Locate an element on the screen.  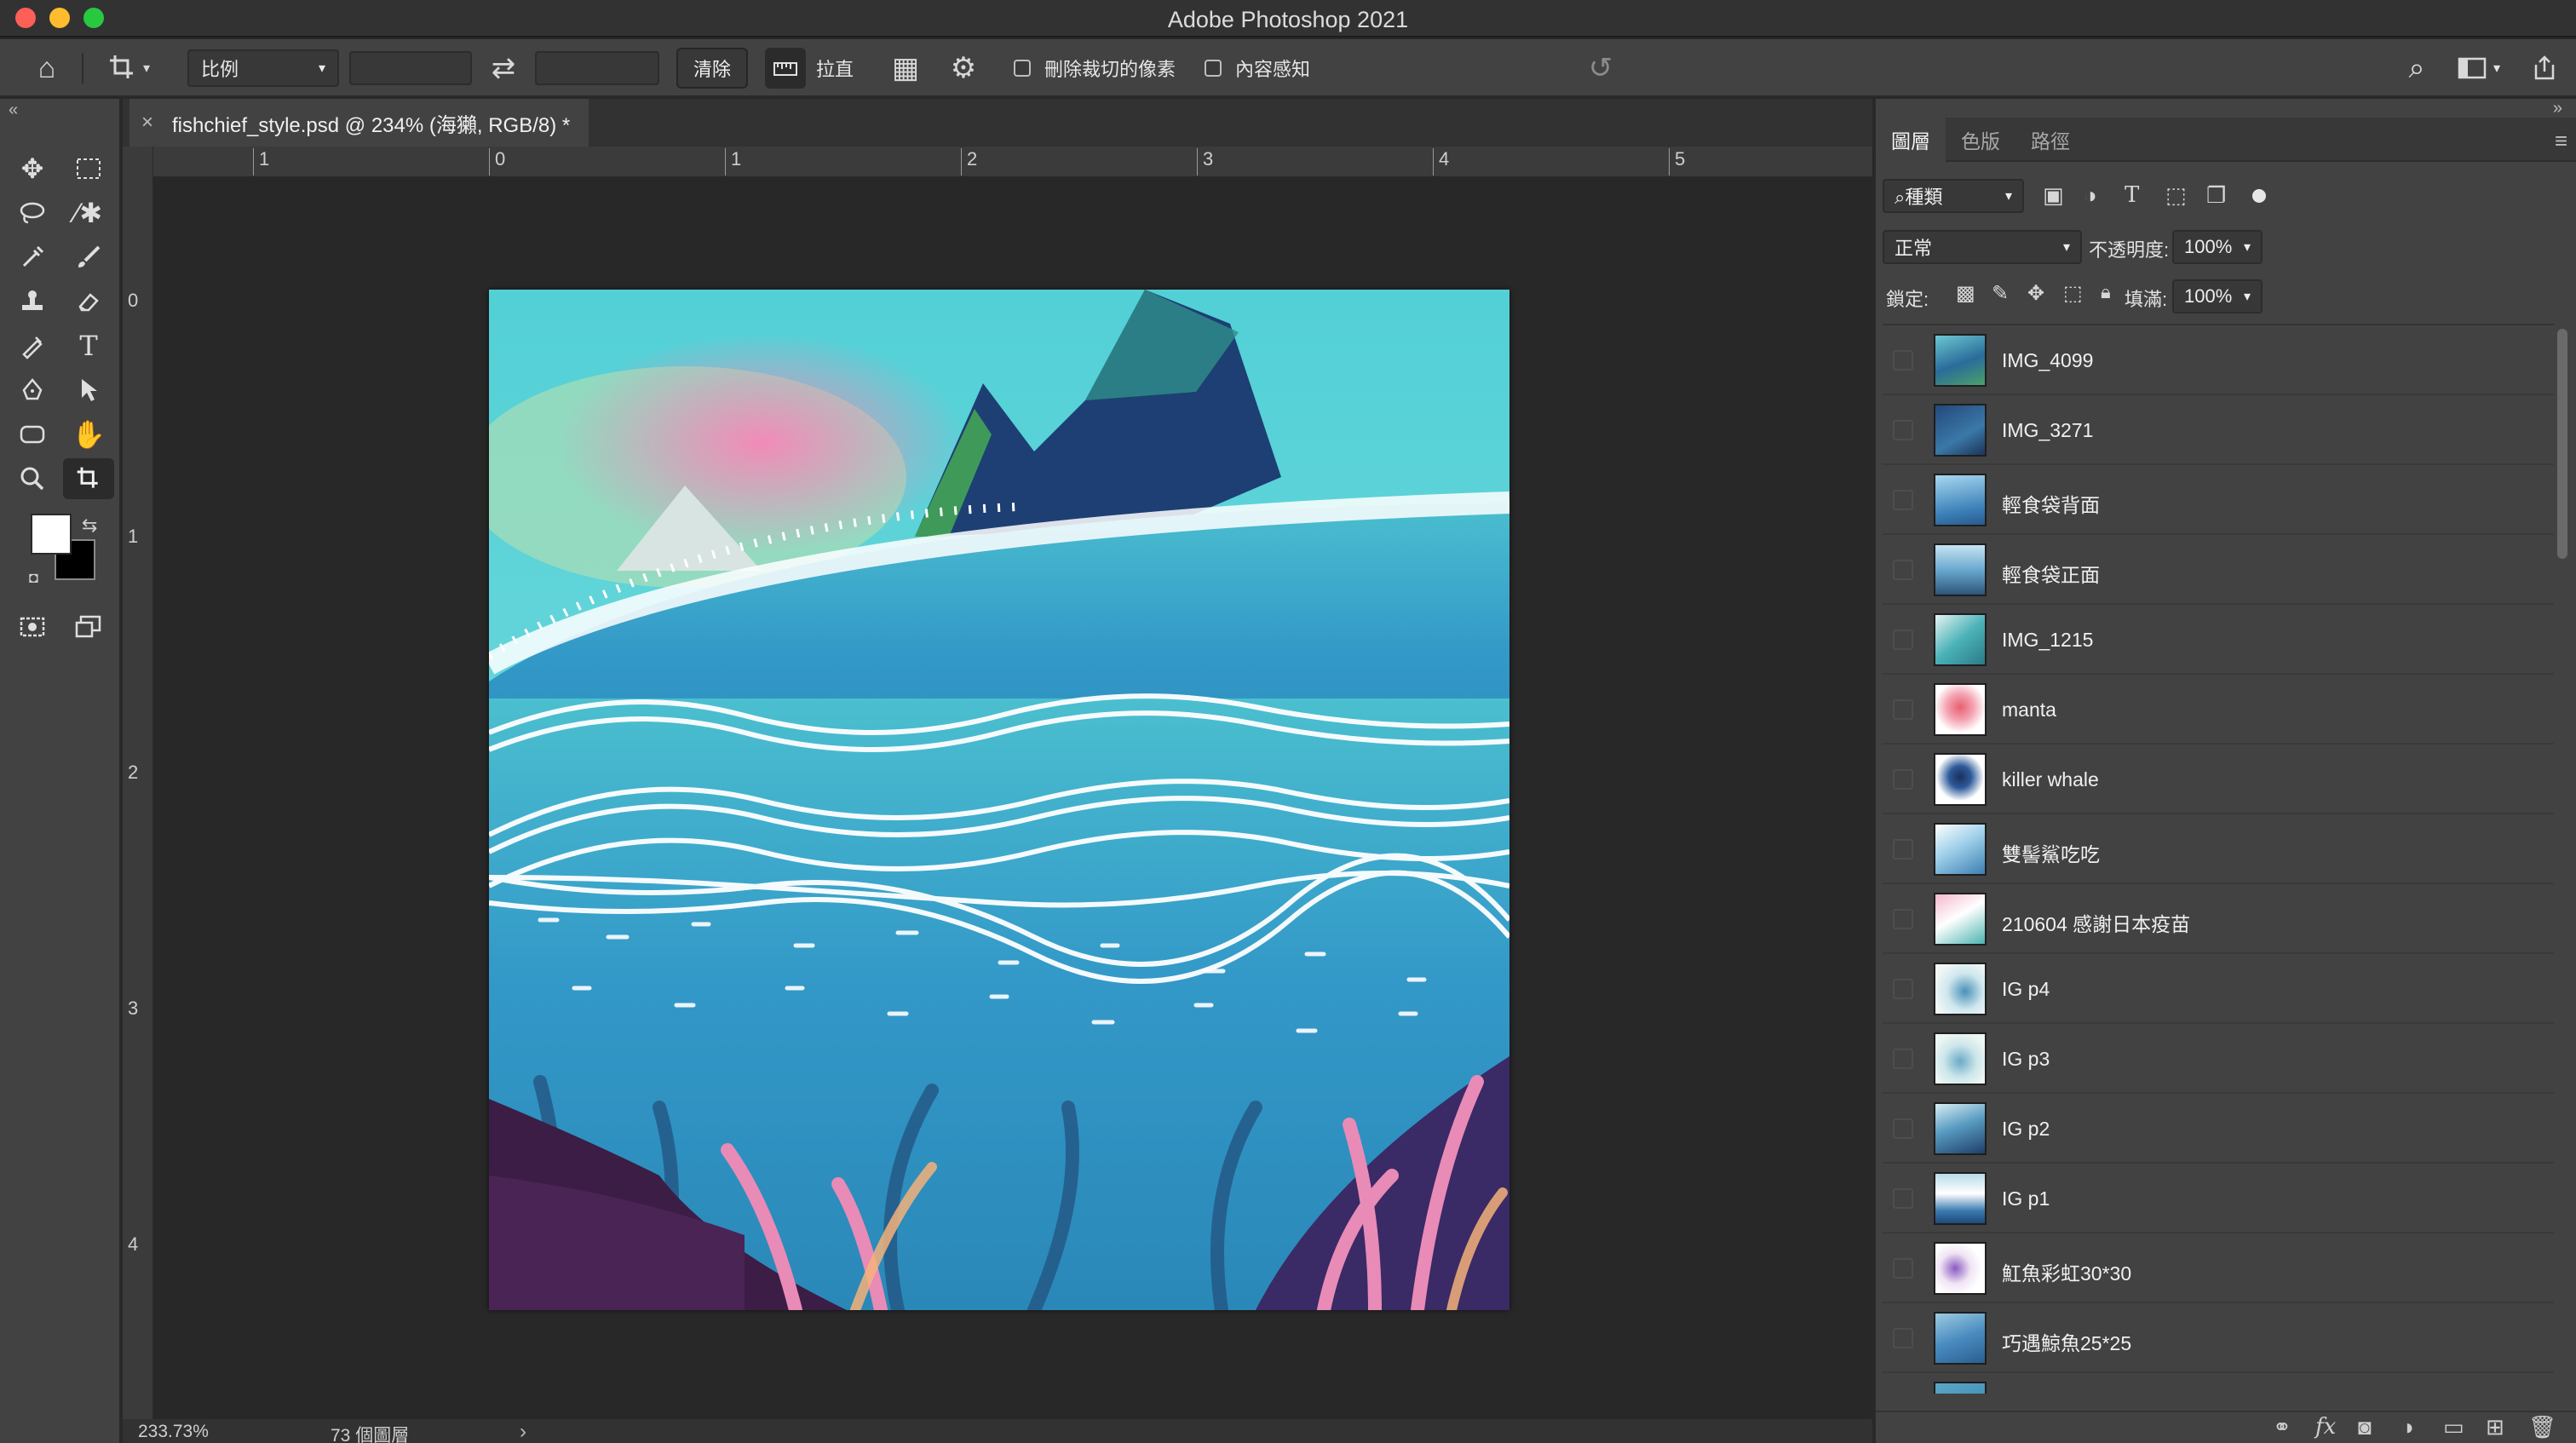
chevron-right-icon: › is located at coordinates (523, 1432).